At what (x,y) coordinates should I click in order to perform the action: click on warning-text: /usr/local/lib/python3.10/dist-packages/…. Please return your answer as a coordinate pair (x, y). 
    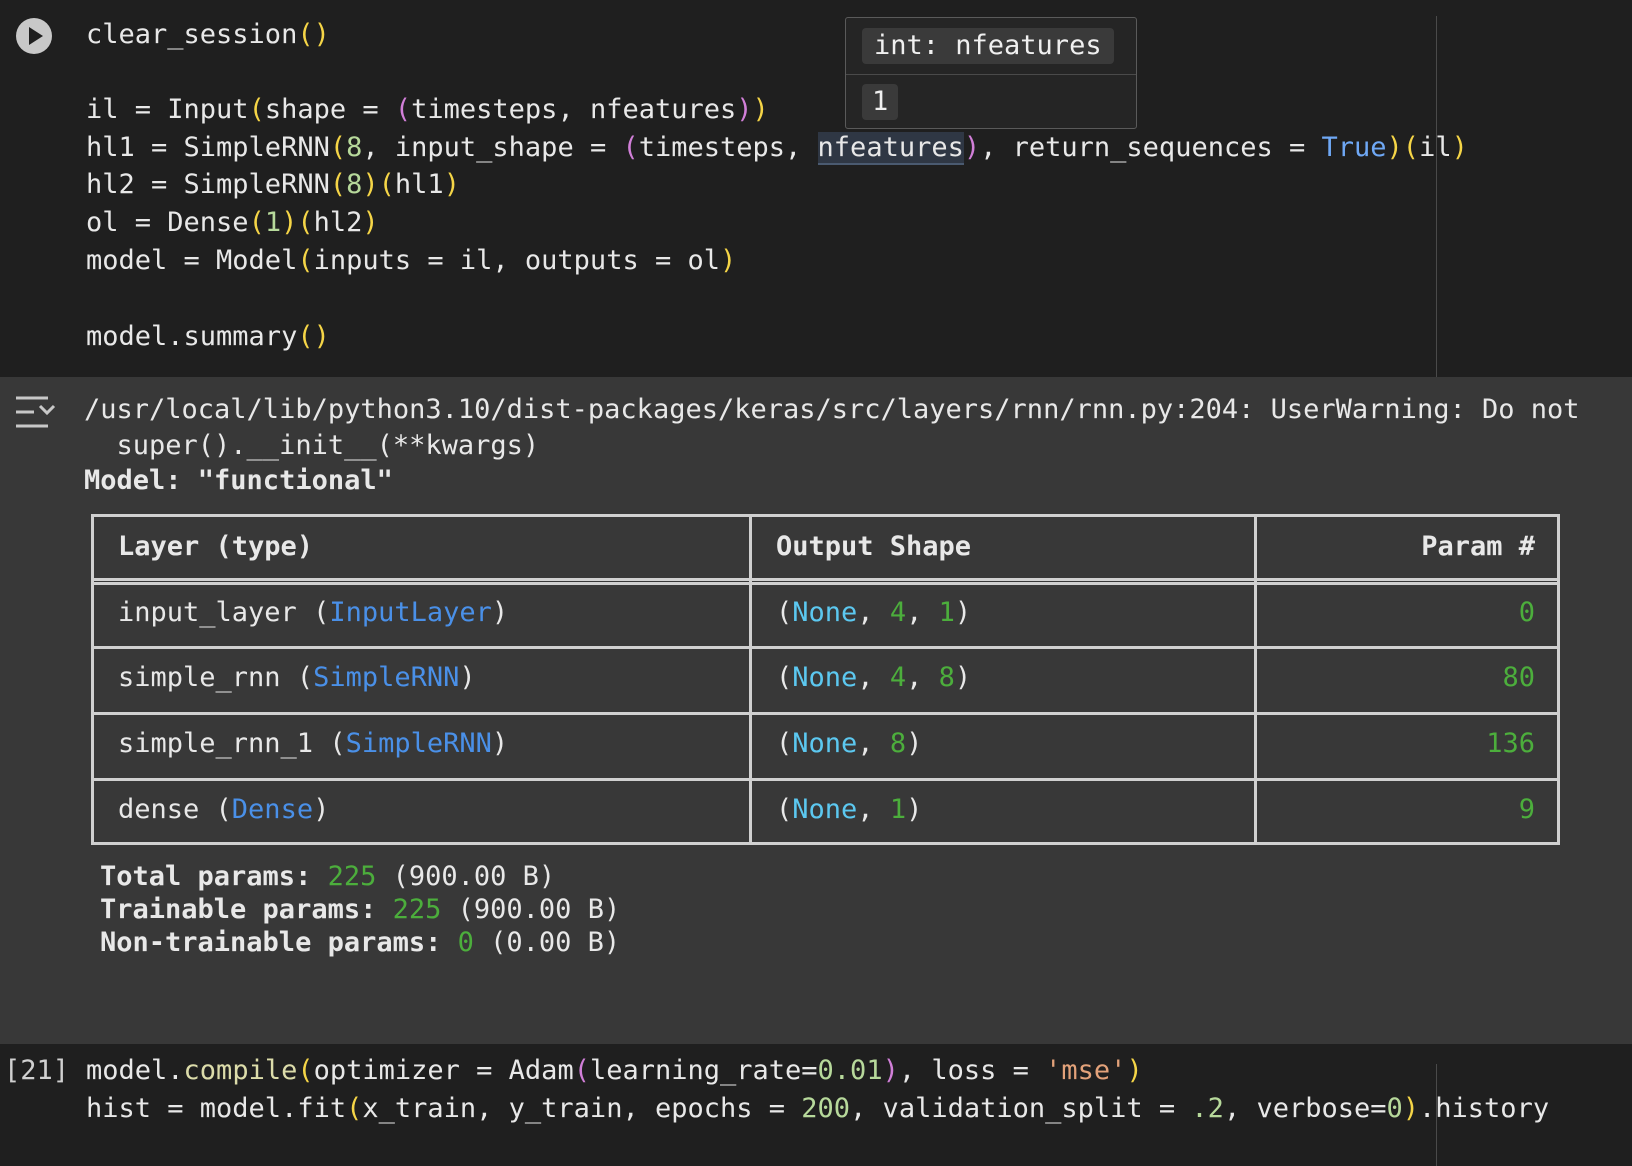
    Looking at the image, I should click on (832, 409).